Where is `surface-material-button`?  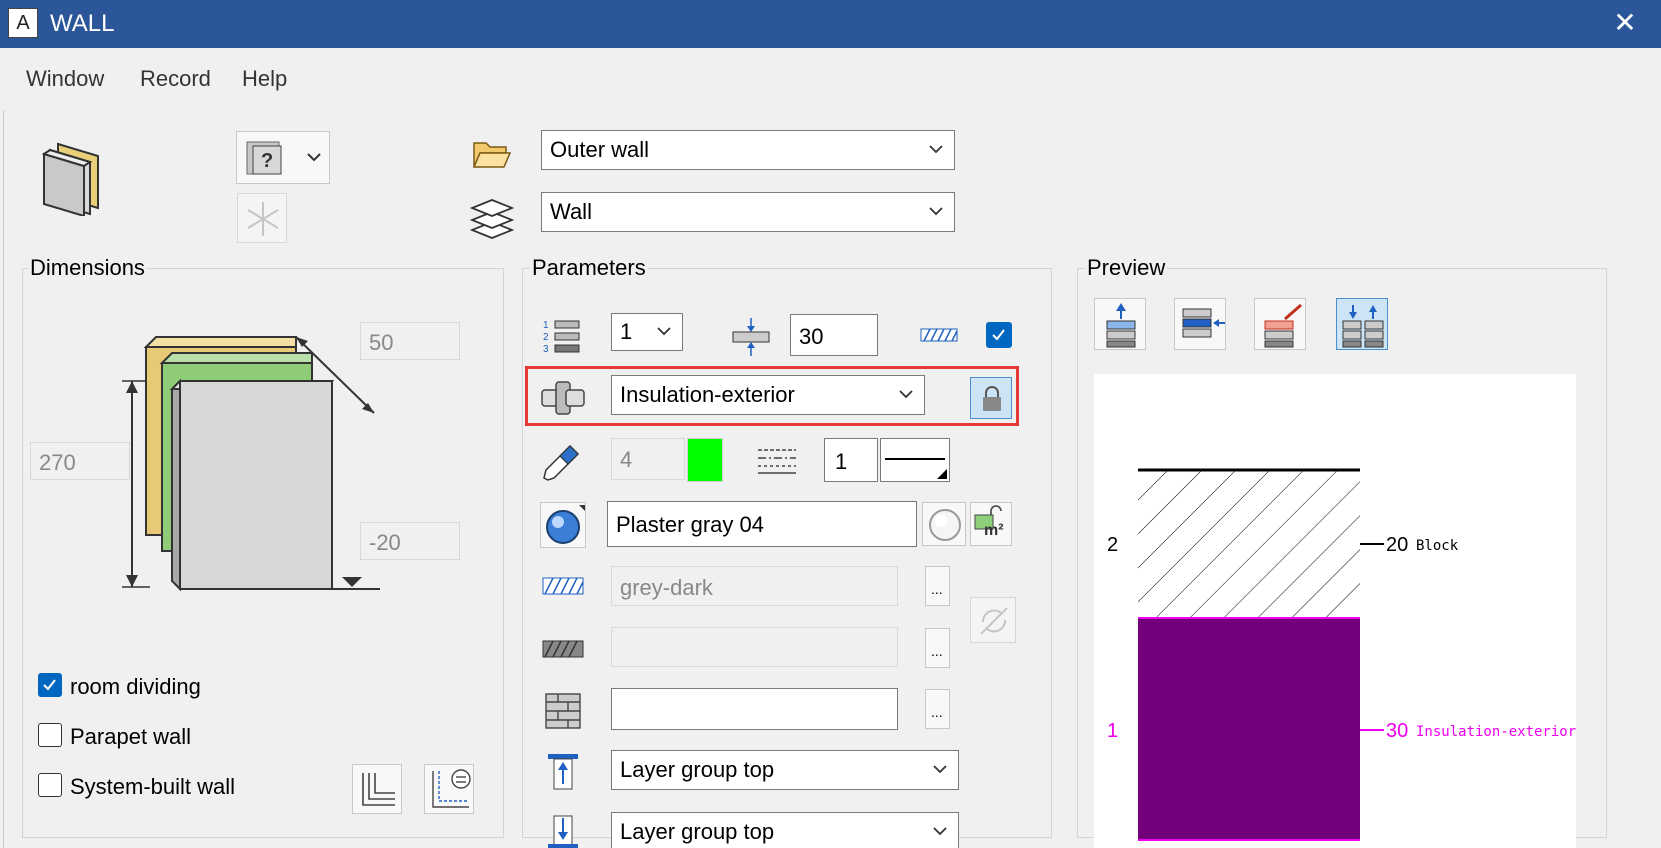 surface-material-button is located at coordinates (563, 525).